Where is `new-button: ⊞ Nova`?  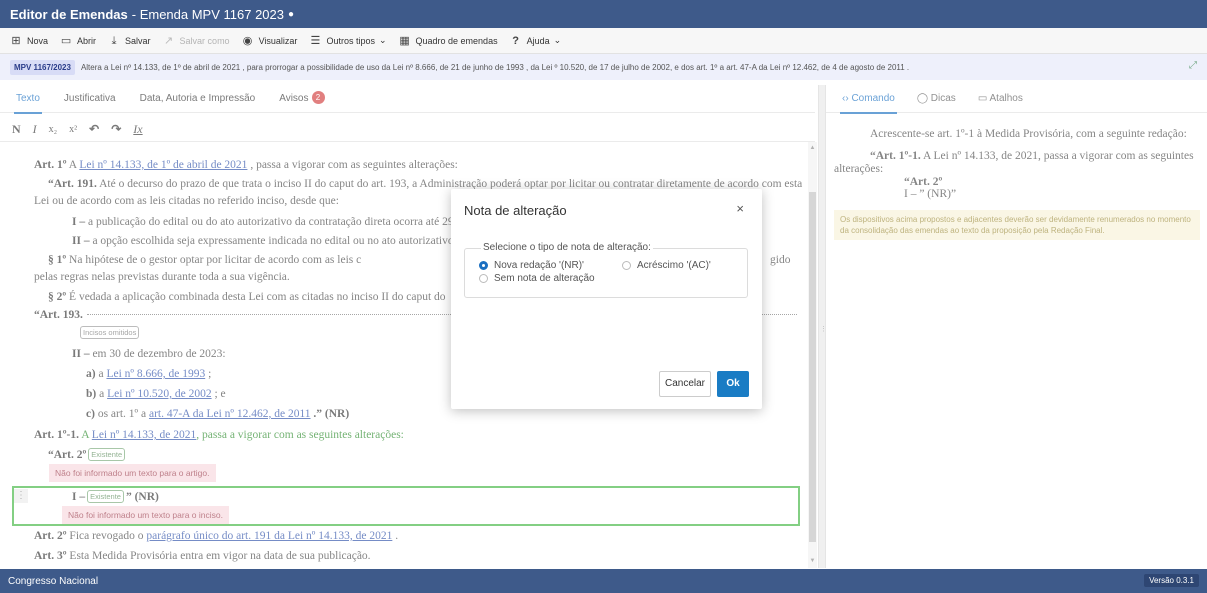 new-button: ⊞ Nova is located at coordinates (29, 41).